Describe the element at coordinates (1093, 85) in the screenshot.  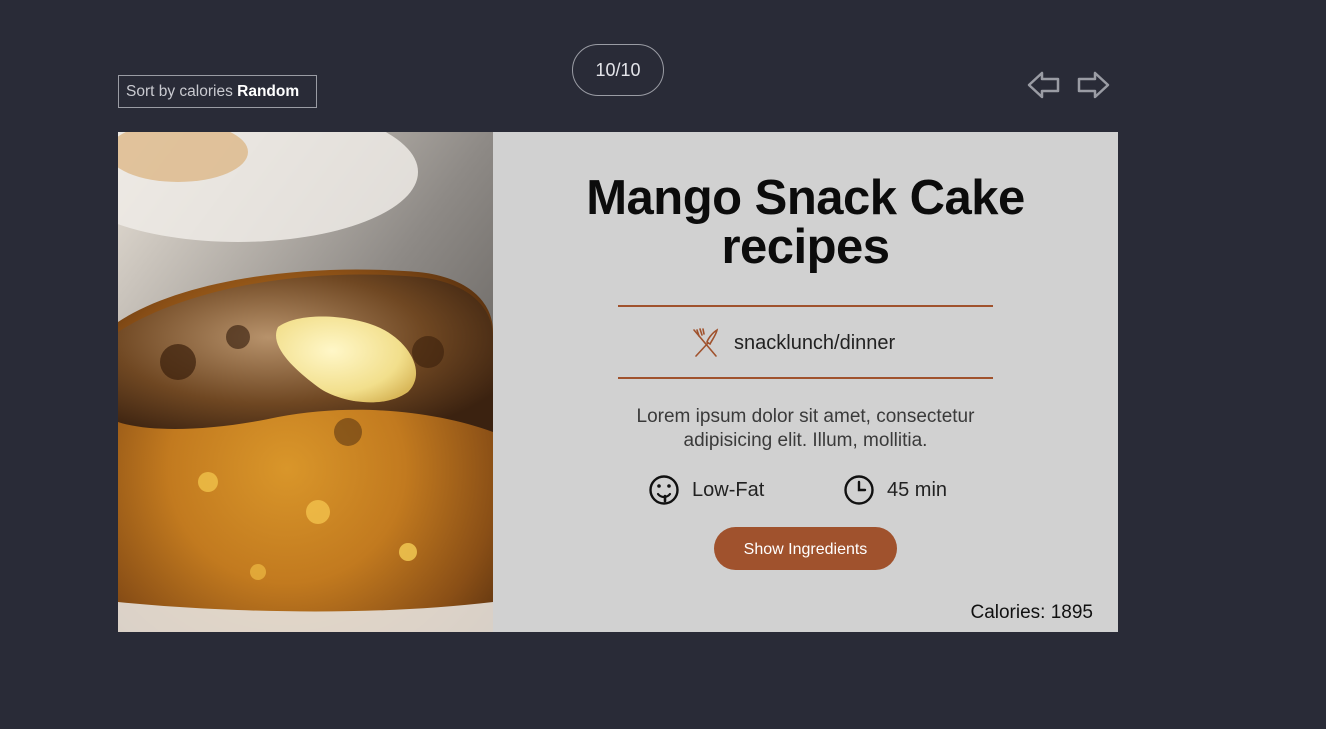
I see `arrow-right-outline-icon` at that location.